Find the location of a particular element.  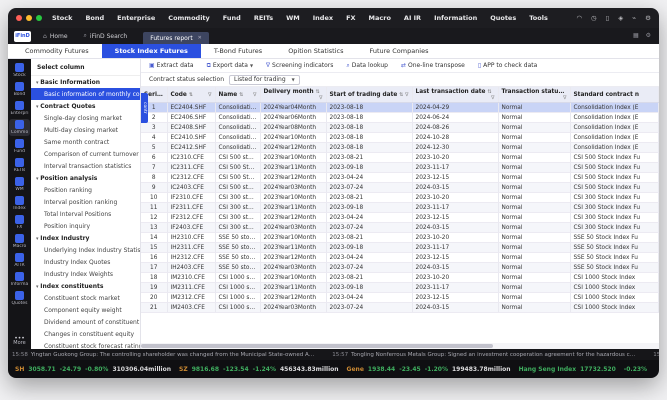

sidebar-entry: Same month contract is located at coordinates (85, 142).